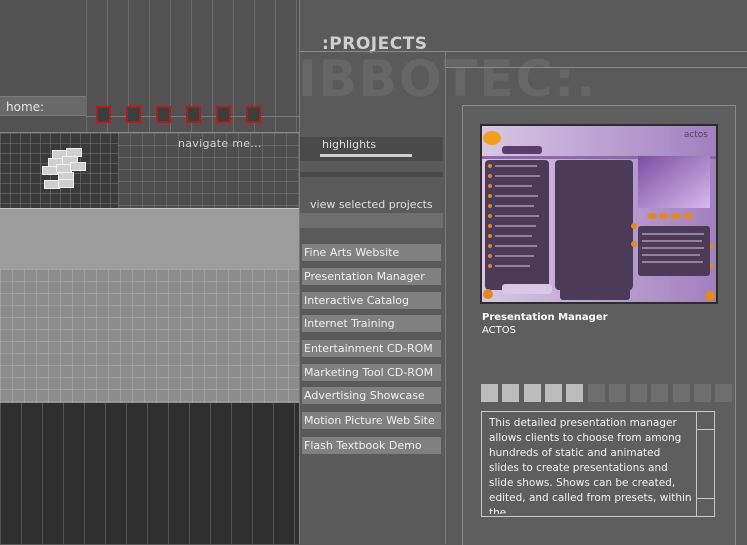 Image resolution: width=747 pixels, height=545 pixels. What do you see at coordinates (150, 239) in the screenshot?
I see `grid-band-light` at bounding box center [150, 239].